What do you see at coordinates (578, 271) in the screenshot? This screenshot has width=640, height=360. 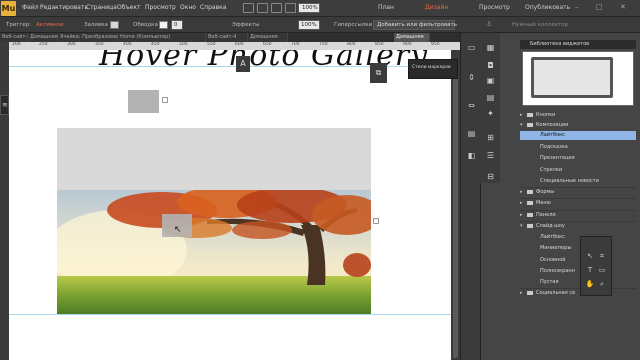 I see `library-item-fullscreen: Полноэкранн` at bounding box center [578, 271].